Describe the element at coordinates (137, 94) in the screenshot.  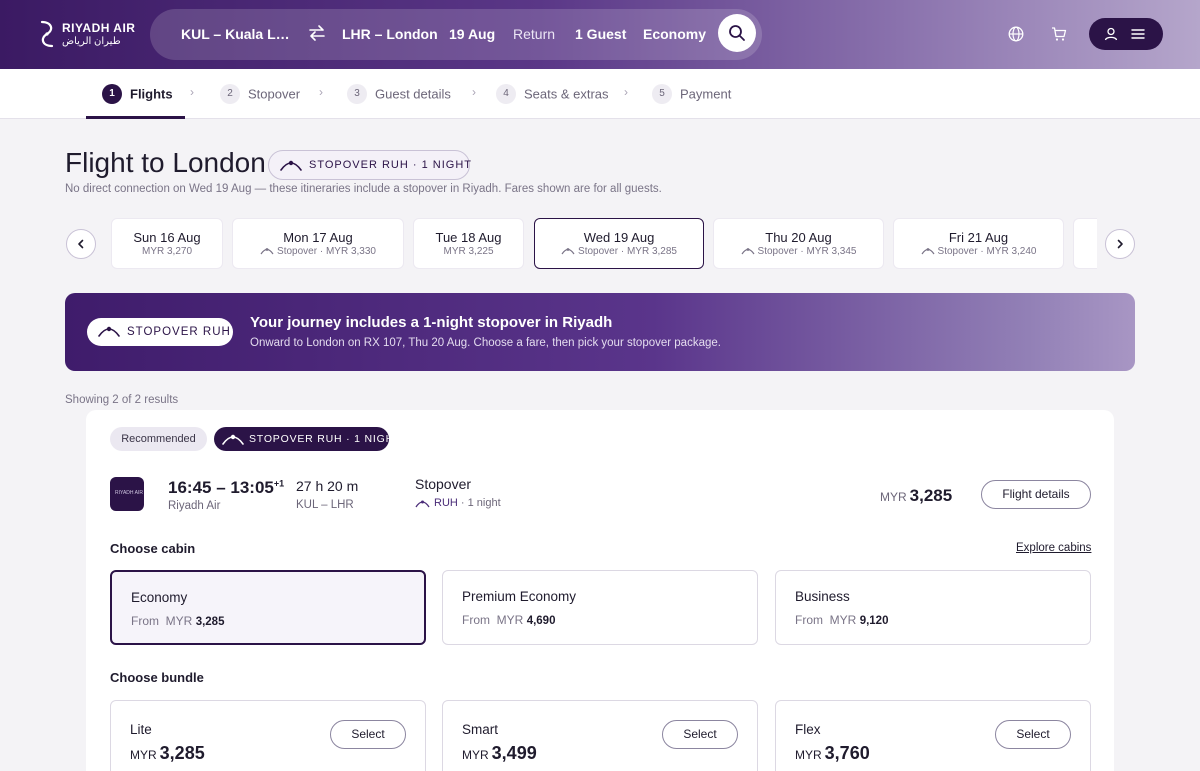
I see `step-flights: 1 Flights` at that location.